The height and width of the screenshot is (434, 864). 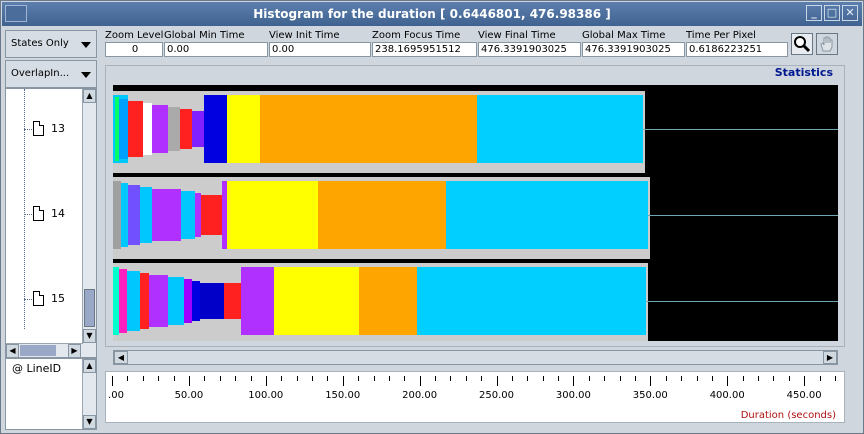 What do you see at coordinates (424, 49) in the screenshot?
I see `zoom-focus-time-value: 238.1695951512` at bounding box center [424, 49].